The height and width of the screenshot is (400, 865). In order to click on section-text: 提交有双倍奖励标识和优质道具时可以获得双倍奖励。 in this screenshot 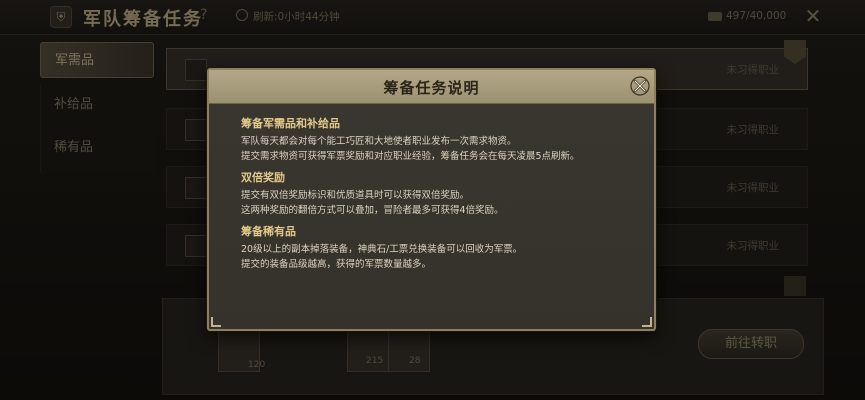, I will do `click(355, 195)`.